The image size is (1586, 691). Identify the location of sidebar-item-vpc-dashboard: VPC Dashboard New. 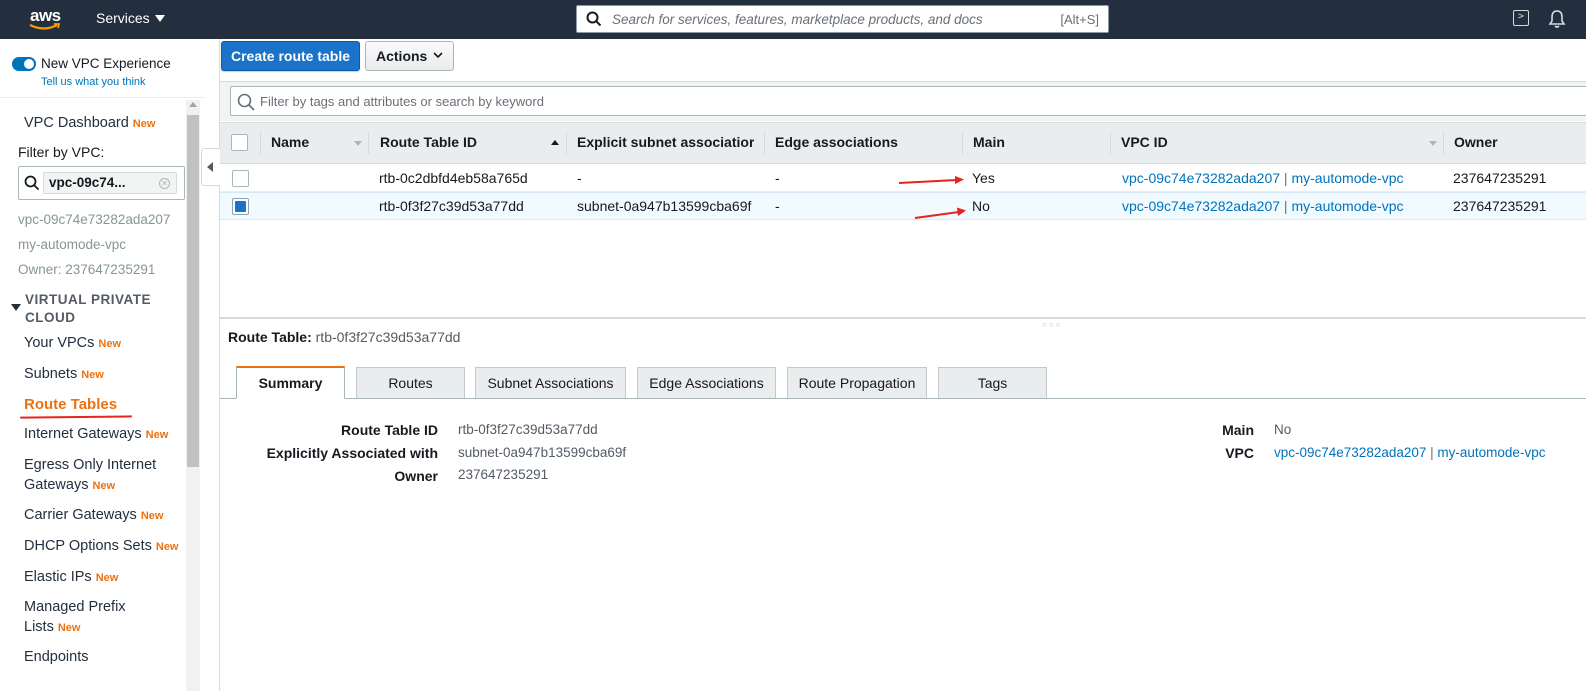
(89, 123).